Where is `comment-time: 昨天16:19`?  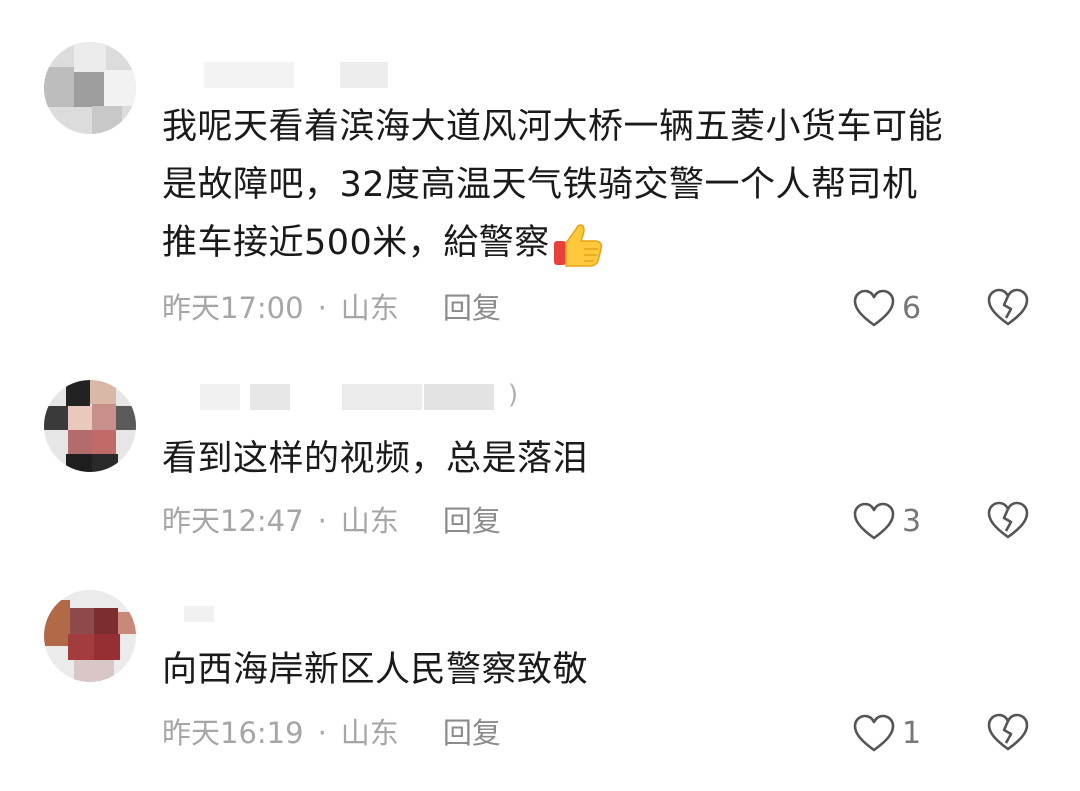
comment-time: 昨天16:19 is located at coordinates (233, 733).